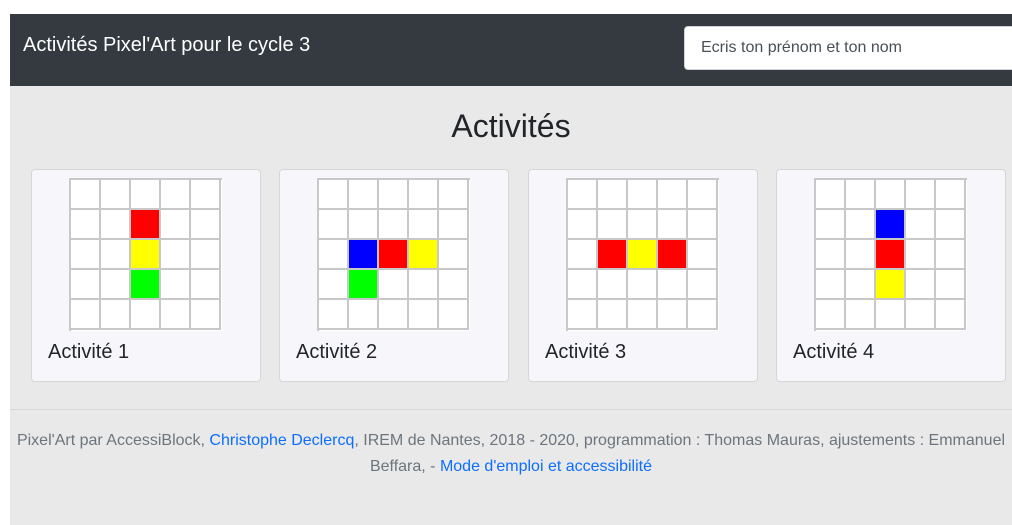  What do you see at coordinates (89, 352) in the screenshot?
I see `activity-label: Activité 1` at bounding box center [89, 352].